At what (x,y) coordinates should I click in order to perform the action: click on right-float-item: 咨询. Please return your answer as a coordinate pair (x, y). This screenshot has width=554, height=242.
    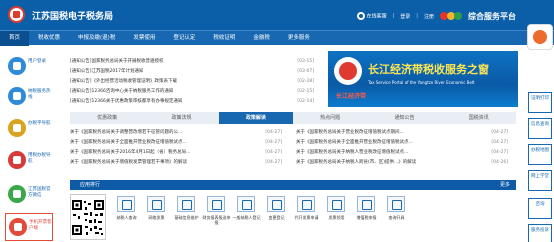
    Looking at the image, I should click on (540, 208).